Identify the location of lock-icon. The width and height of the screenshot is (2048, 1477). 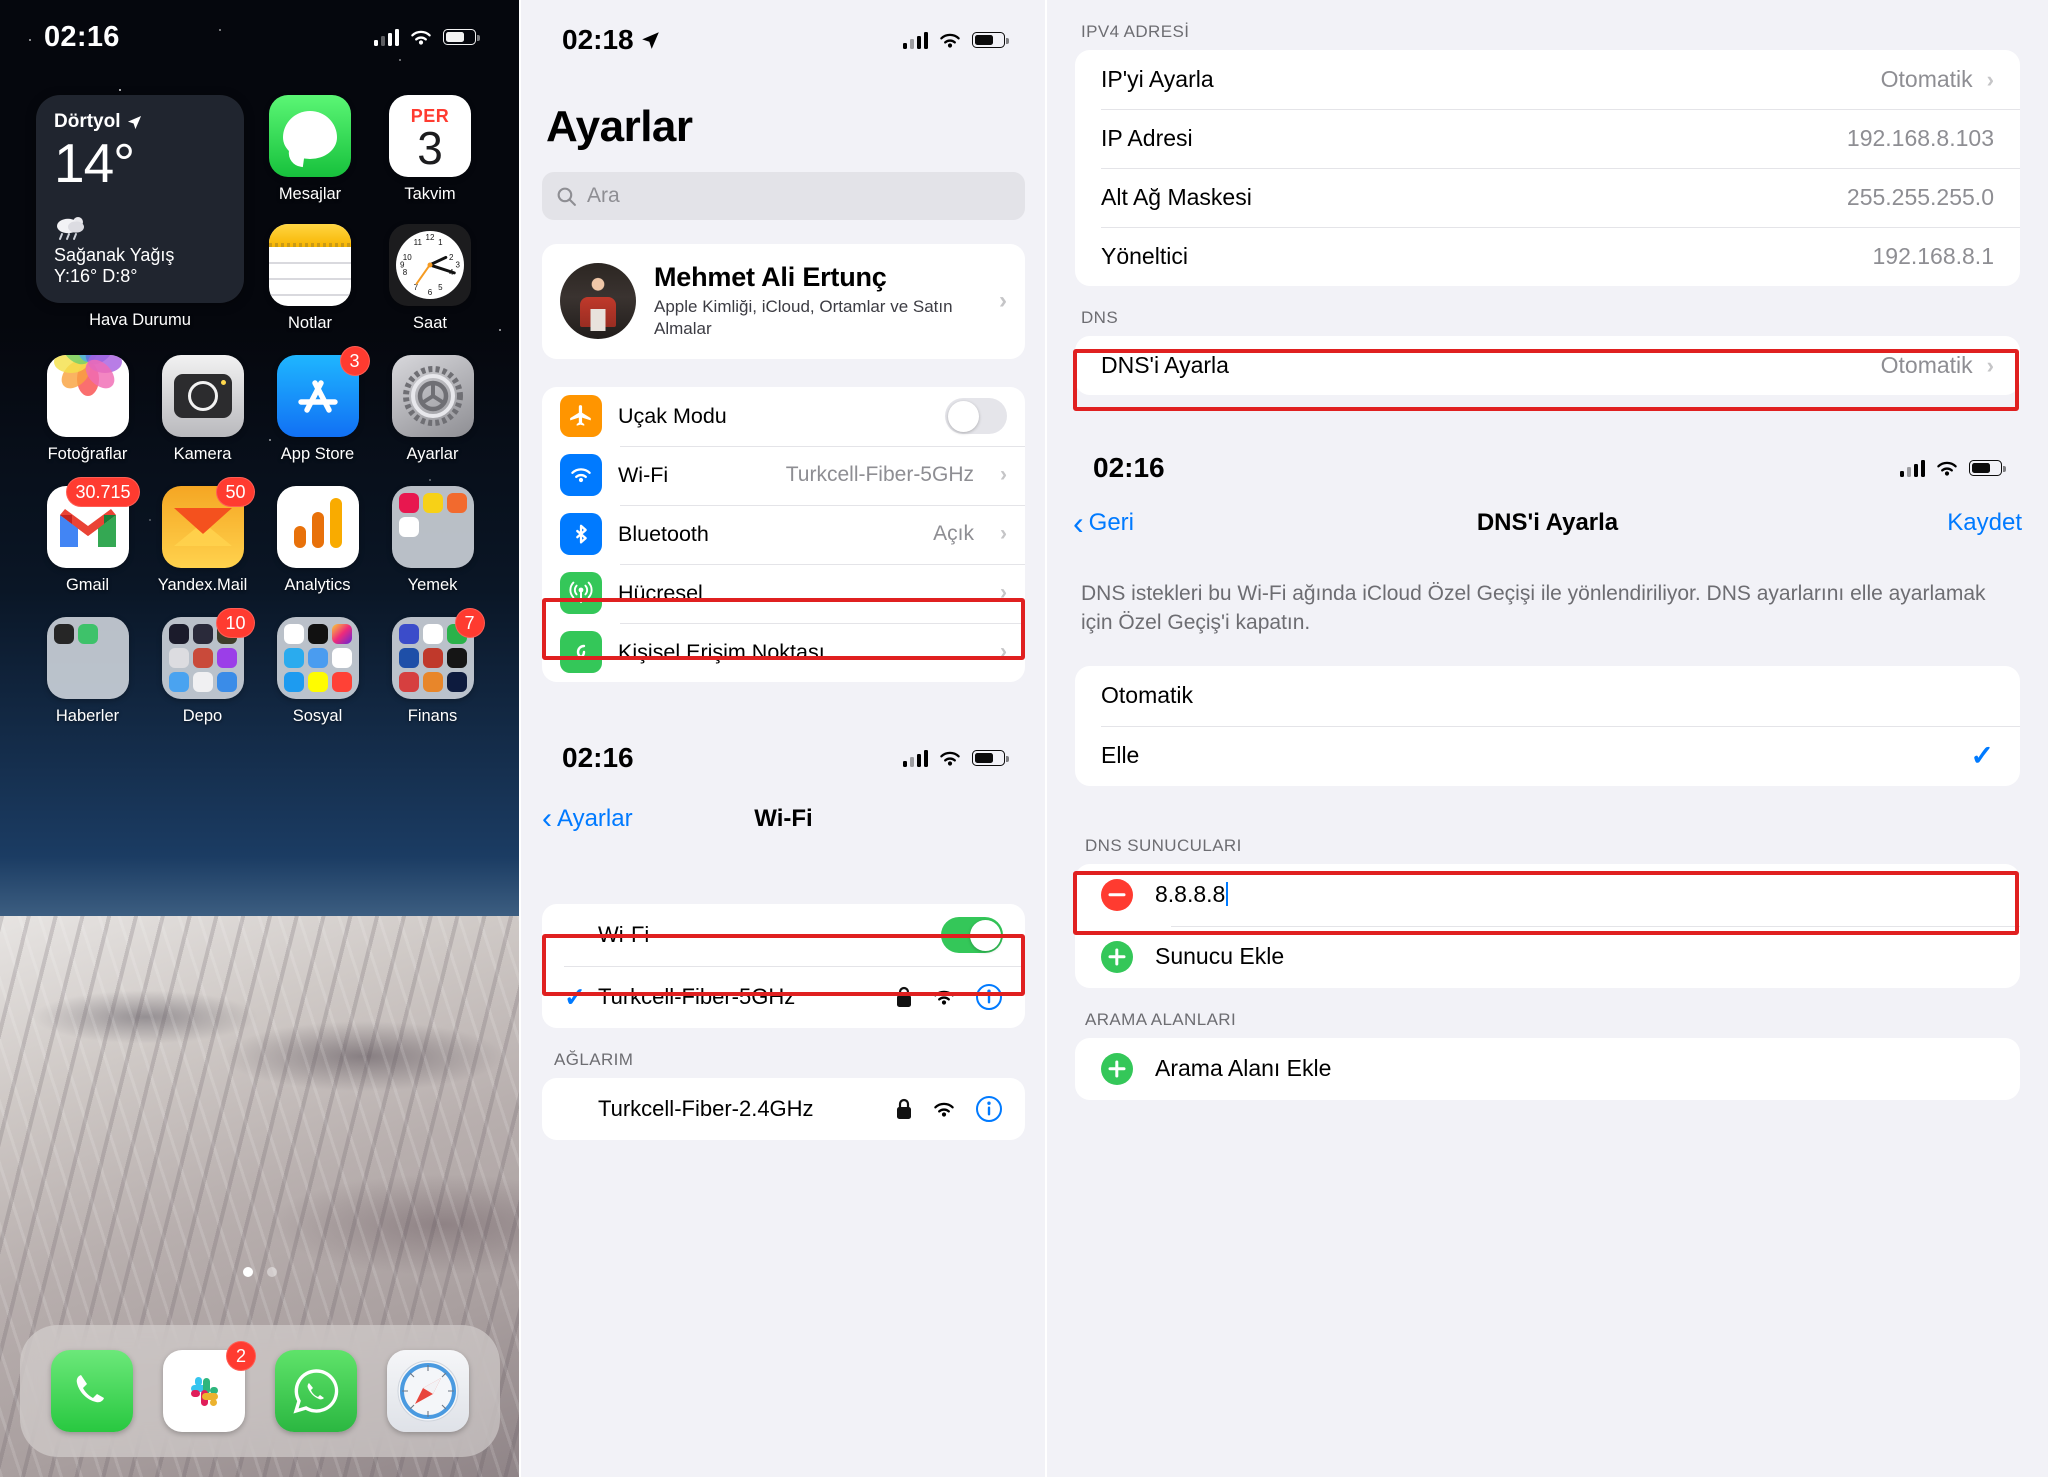
(904, 1108).